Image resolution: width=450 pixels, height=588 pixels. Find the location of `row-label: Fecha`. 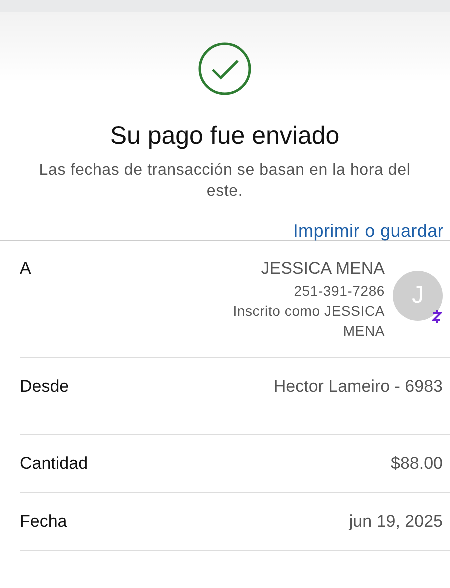

row-label: Fecha is located at coordinates (44, 522).